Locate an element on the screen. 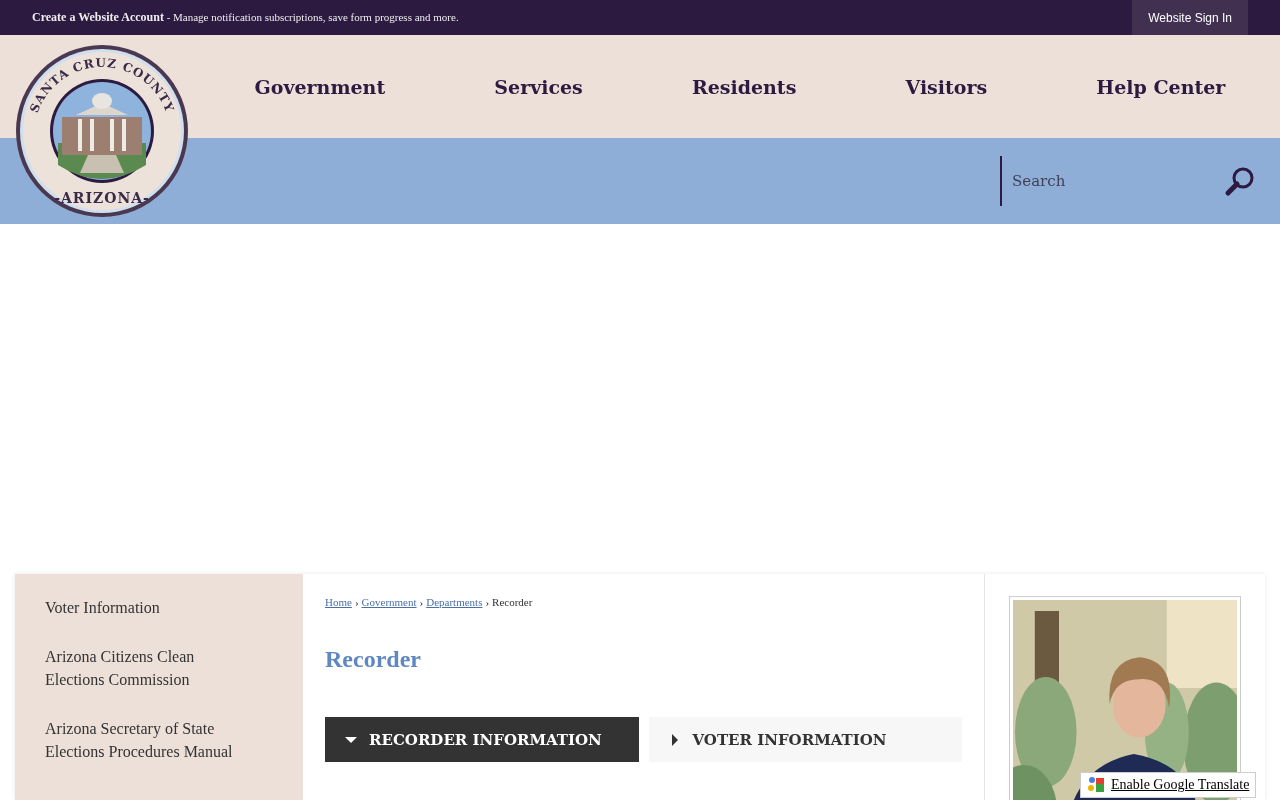  sign-in-button: Website Sign In is located at coordinates (1190, 17).